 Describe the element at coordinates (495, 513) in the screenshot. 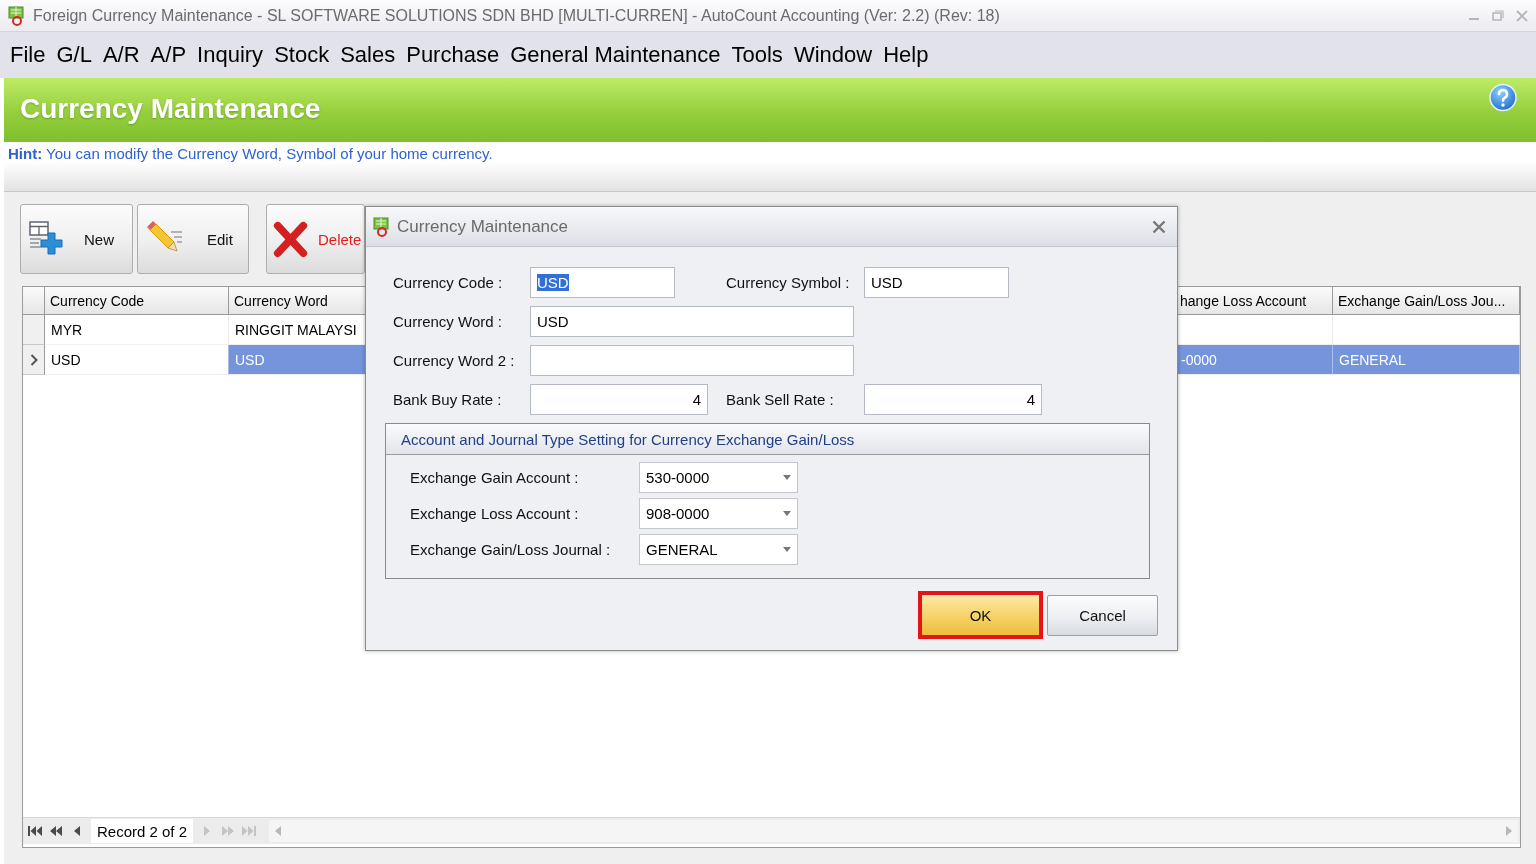

I see `field-label: Exchange Loss Account :` at that location.